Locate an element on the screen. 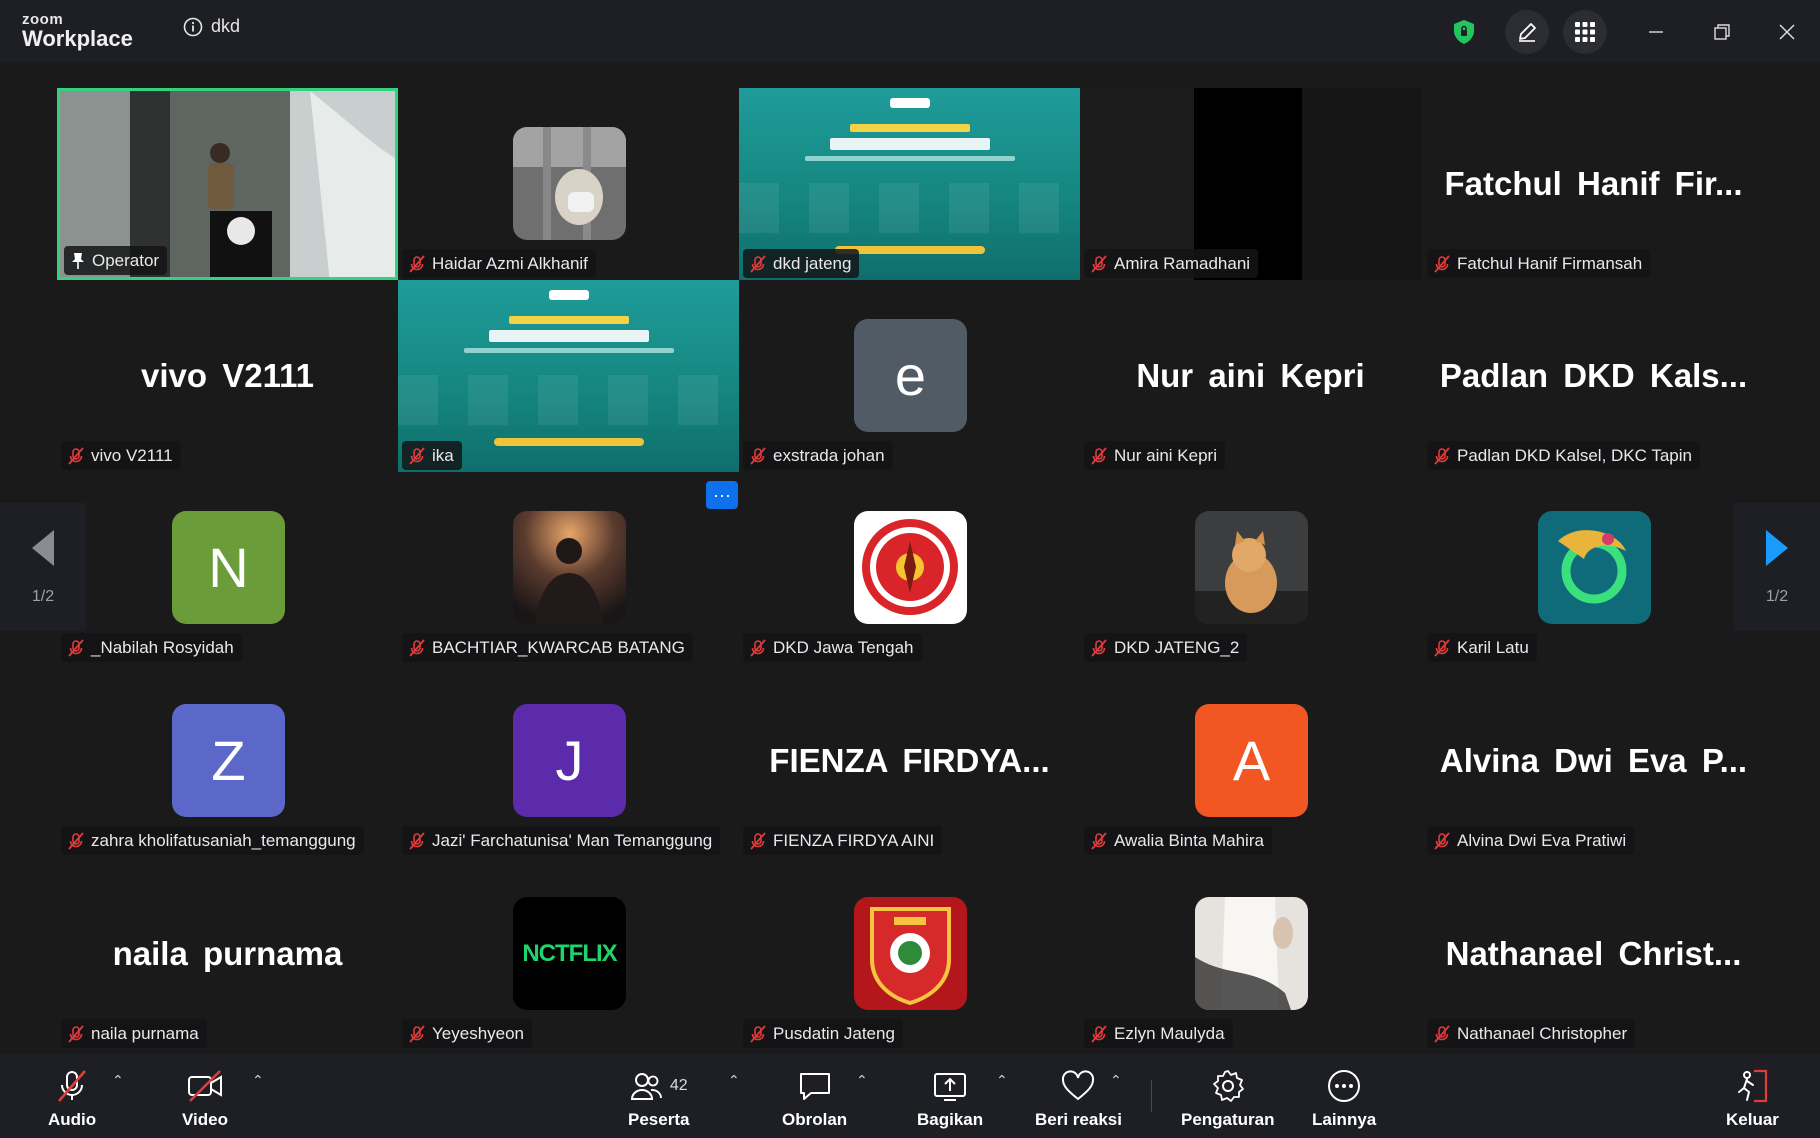  participant-name: Awalia Binta Mahira is located at coordinates (1189, 840).